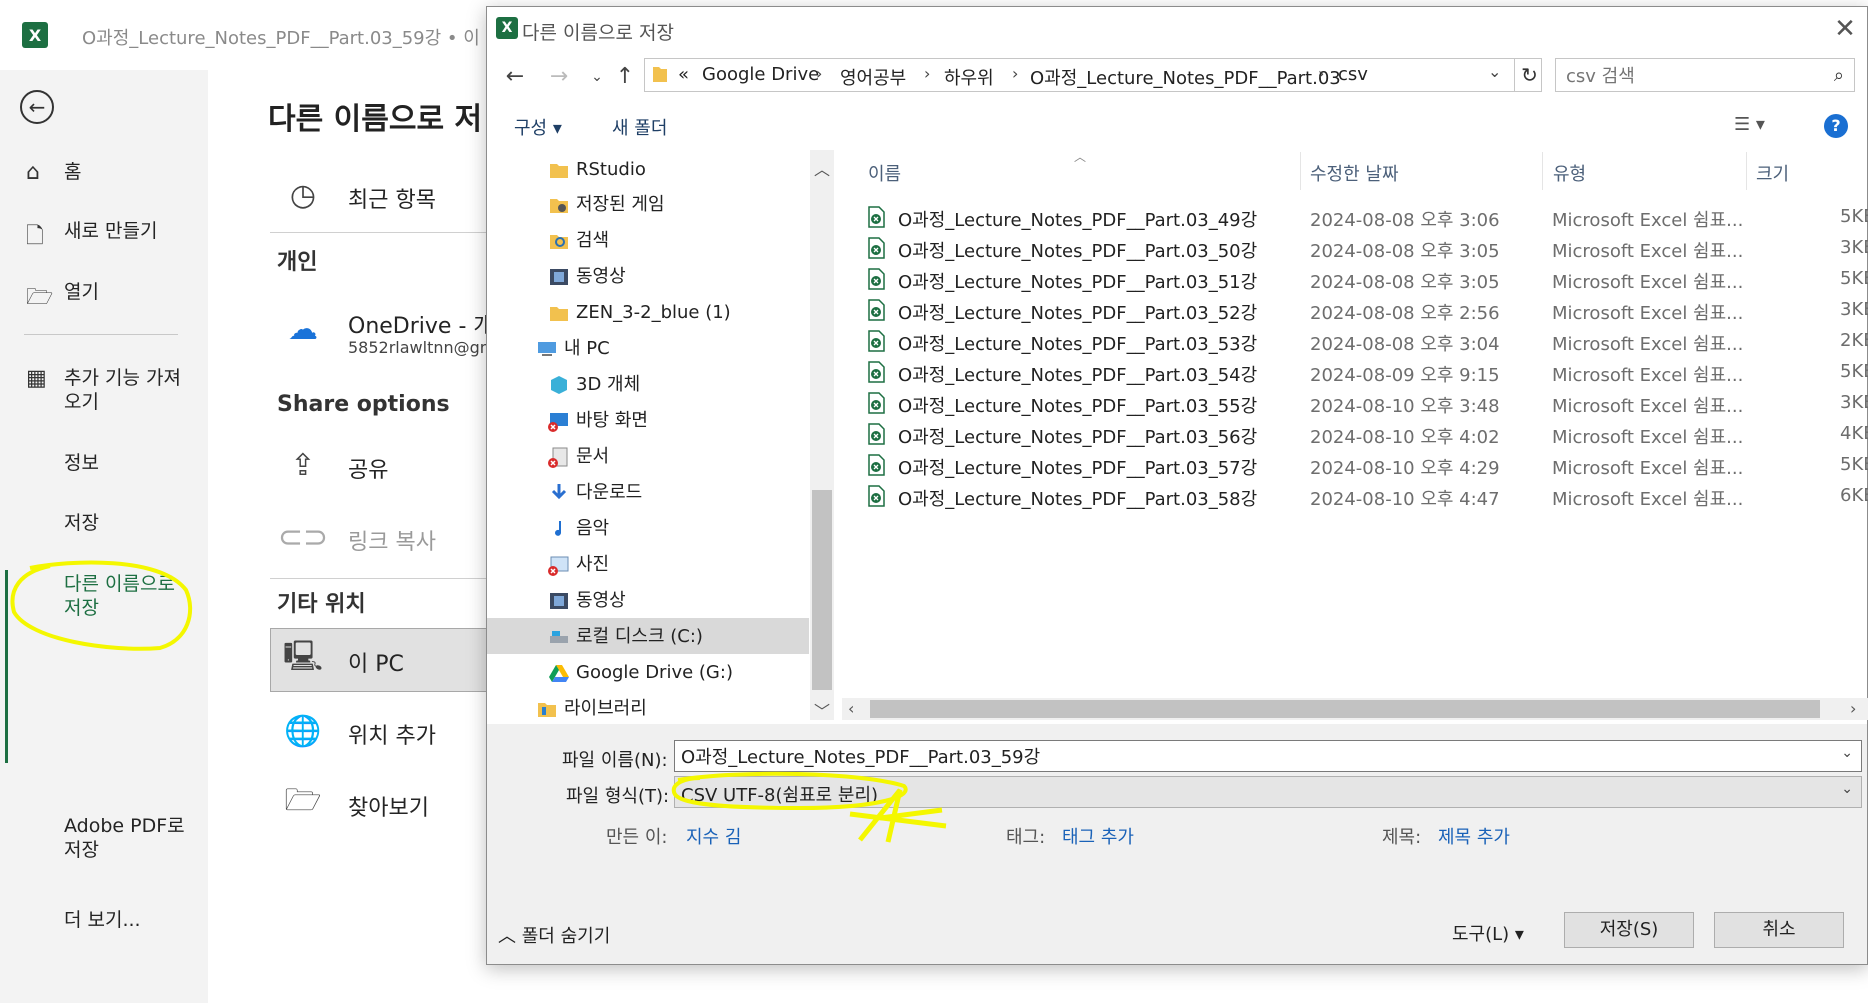 This screenshot has height=1003, width=1868. What do you see at coordinates (559, 492) in the screenshot?
I see `downloads-icon` at bounding box center [559, 492].